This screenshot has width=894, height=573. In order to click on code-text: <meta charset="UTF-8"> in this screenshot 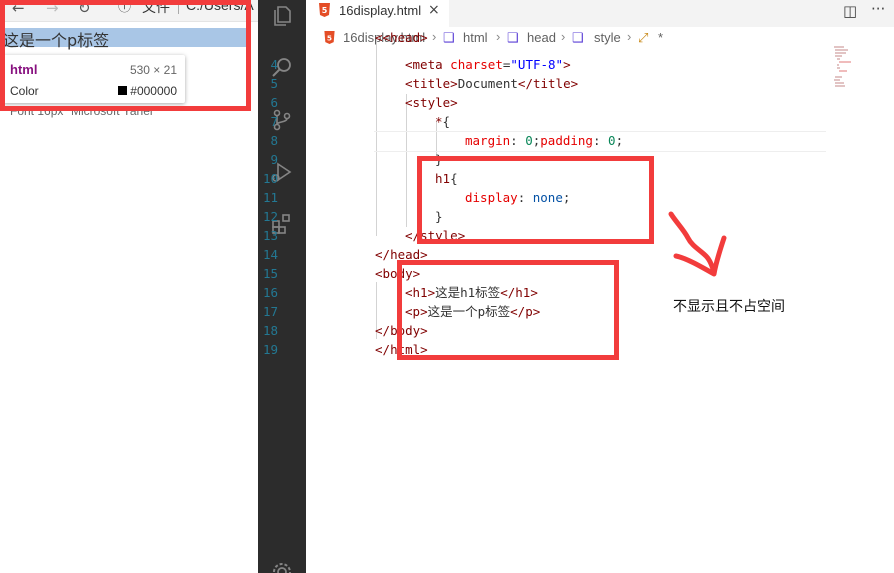, I will do `click(488, 64)`.